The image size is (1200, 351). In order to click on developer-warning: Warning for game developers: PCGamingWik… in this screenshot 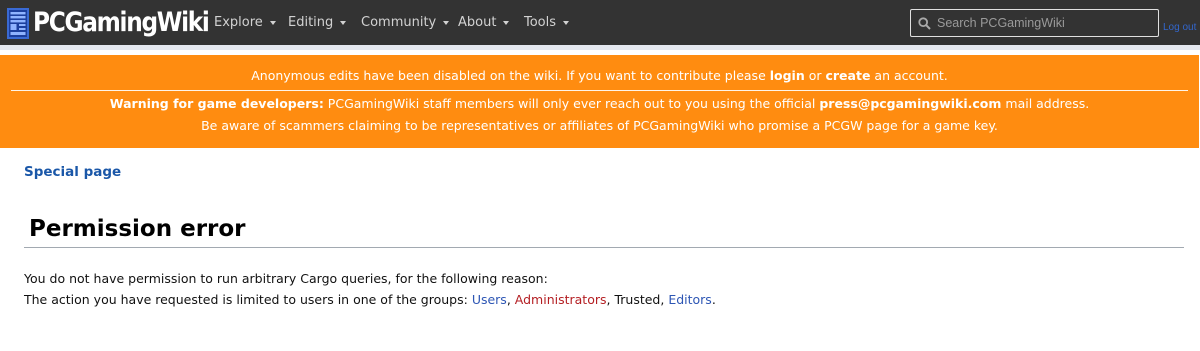, I will do `click(599, 103)`.